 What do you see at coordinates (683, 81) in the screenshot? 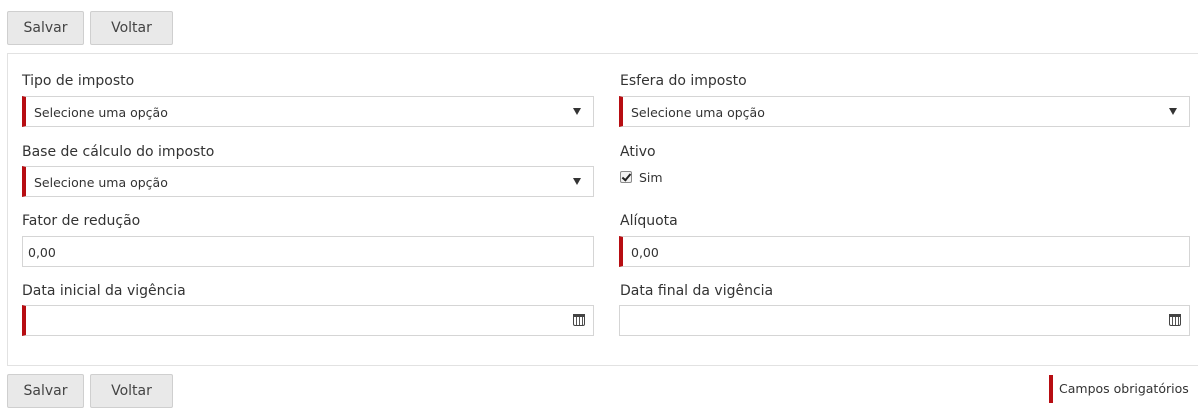
I see `esfera-imposto-label: Esfera do imposto` at bounding box center [683, 81].